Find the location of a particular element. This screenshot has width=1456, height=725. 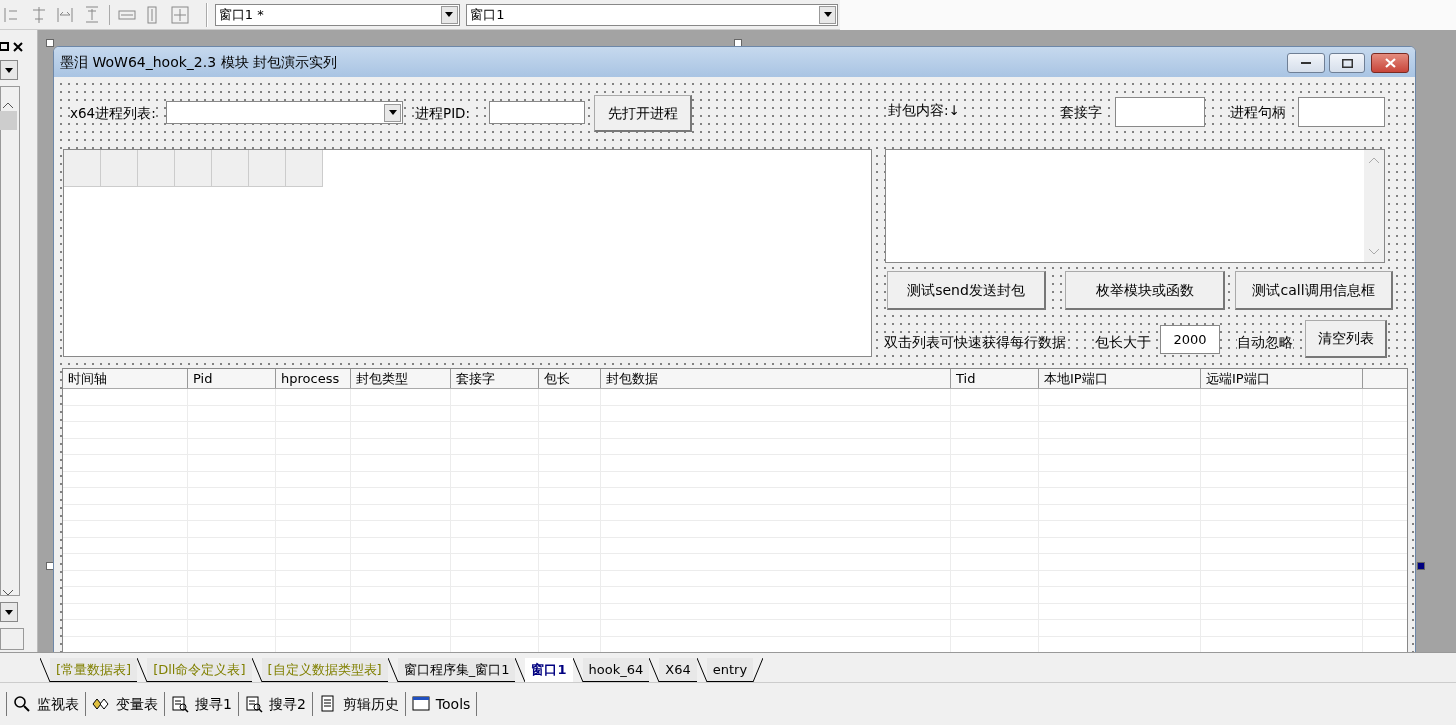

input-field: 2000 is located at coordinates (1190, 339).